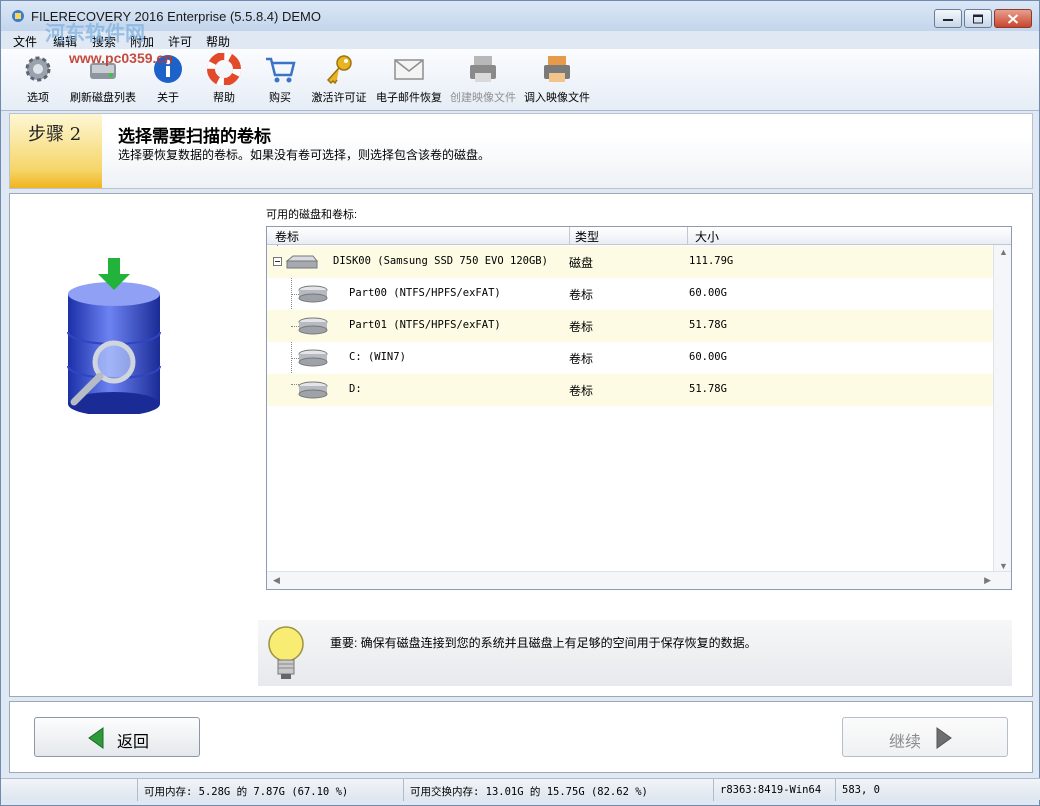 The image size is (1040, 806). I want to click on help-button: 帮助, so click(224, 78).